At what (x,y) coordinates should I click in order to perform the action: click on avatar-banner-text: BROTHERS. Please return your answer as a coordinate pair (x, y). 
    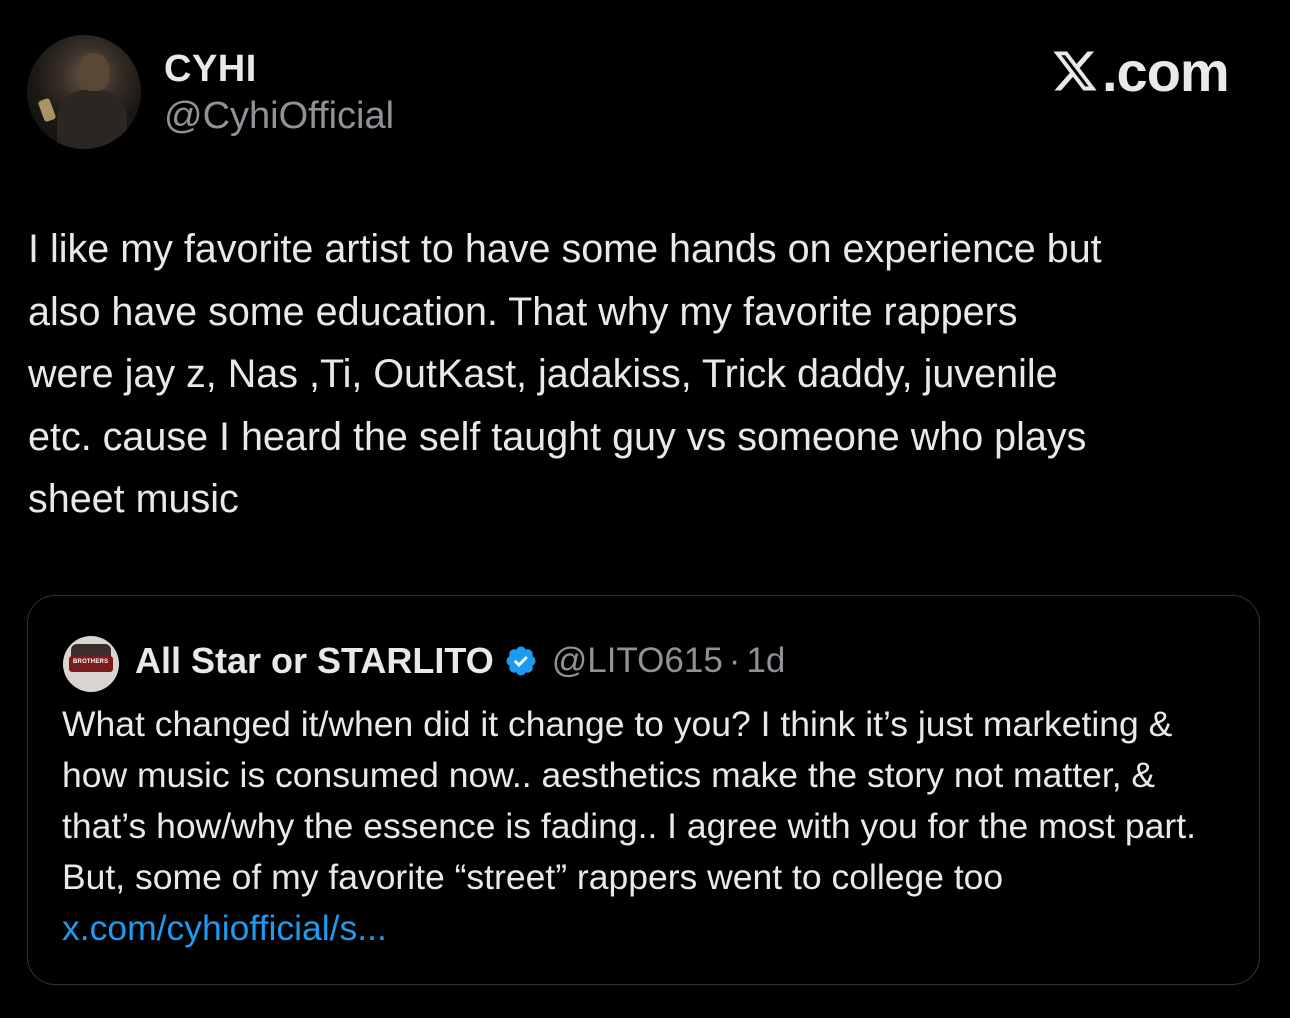
    Looking at the image, I should click on (91, 662).